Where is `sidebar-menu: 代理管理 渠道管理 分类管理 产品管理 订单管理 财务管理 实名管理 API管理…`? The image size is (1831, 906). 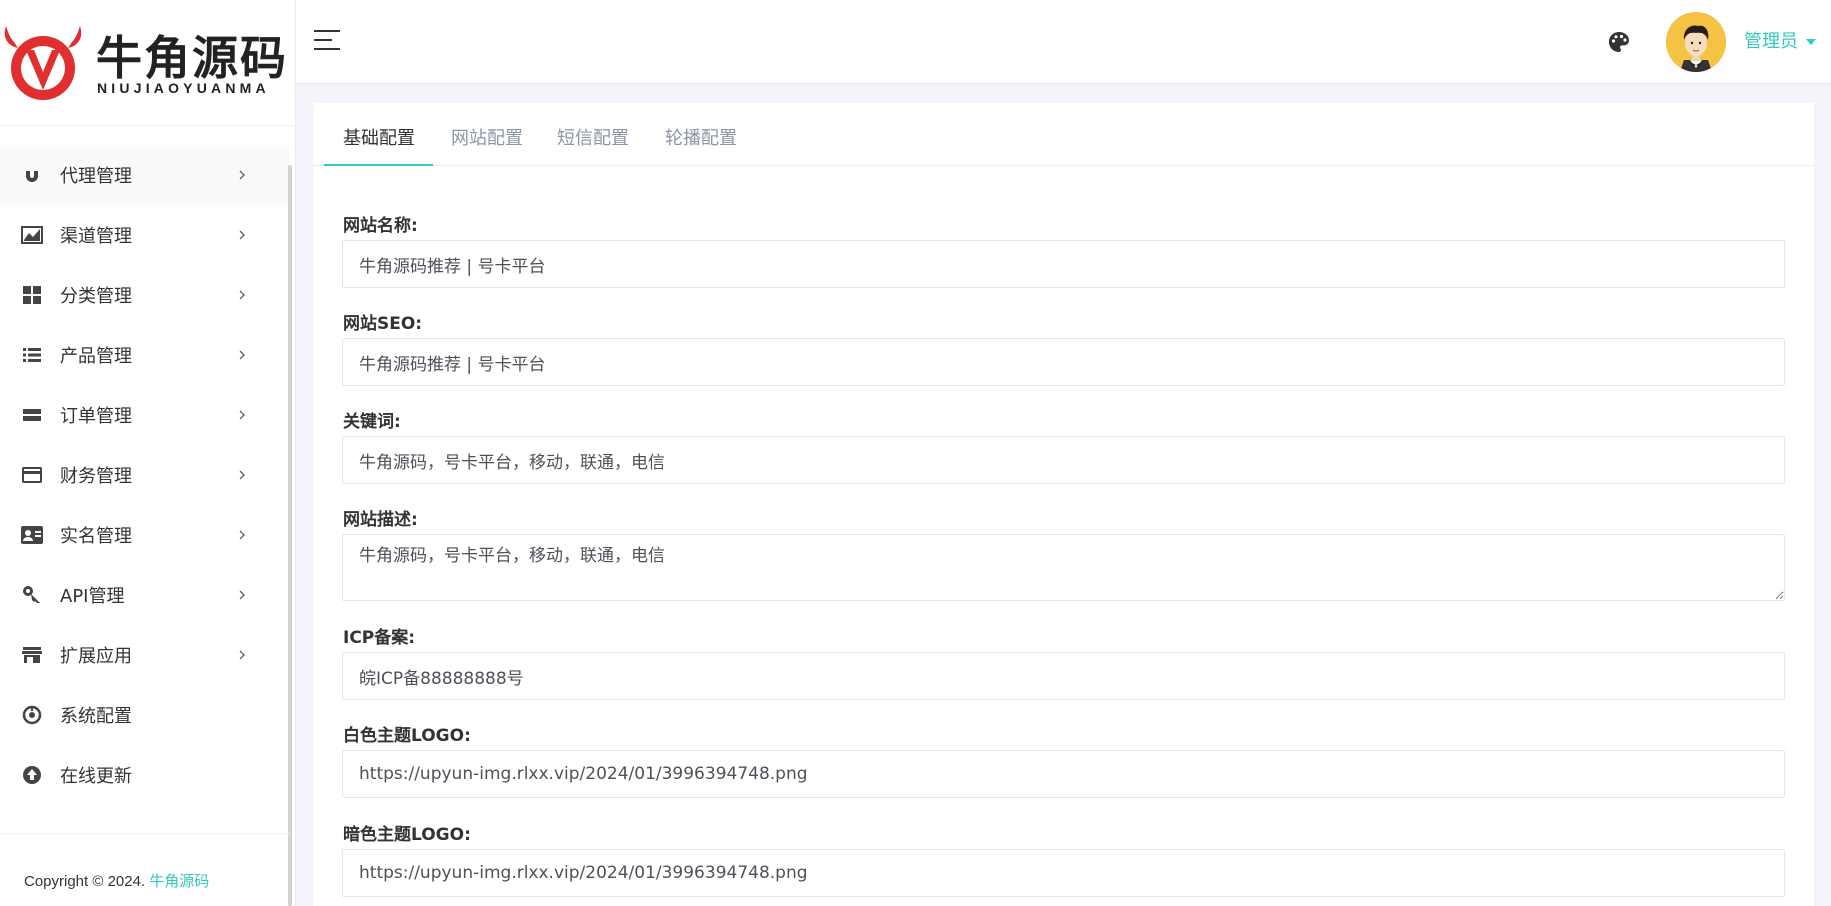
sidebar-menu: 代理管理 渠道管理 分类管理 产品管理 订单管理 财务管理 实名管理 API管理… is located at coordinates (145, 475).